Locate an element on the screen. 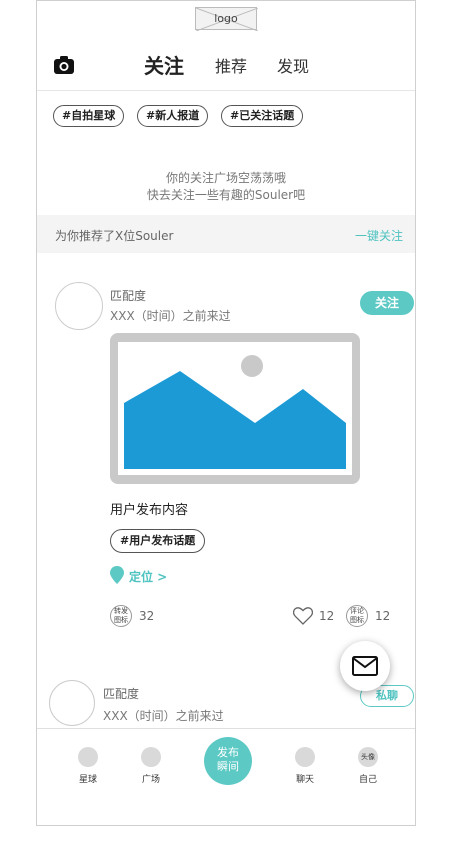  post-topic-chip: #用户发布话题 is located at coordinates (158, 541).